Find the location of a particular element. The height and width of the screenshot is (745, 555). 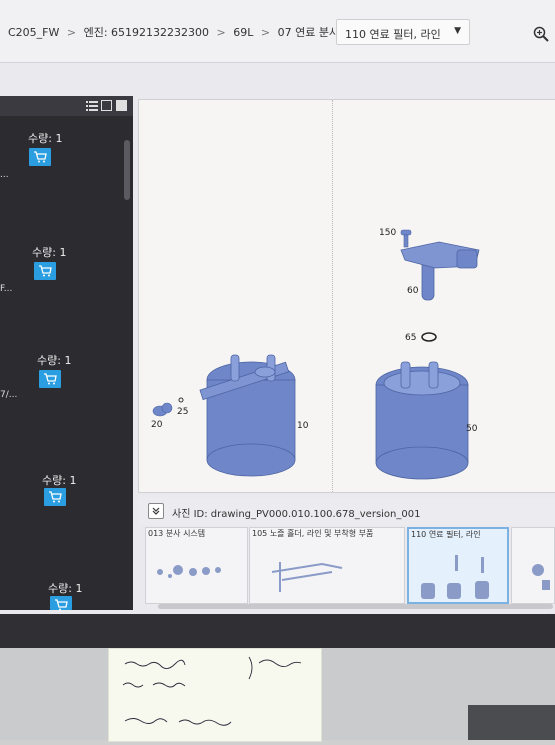

chevron-down-icon: ▼ is located at coordinates (457, 31).